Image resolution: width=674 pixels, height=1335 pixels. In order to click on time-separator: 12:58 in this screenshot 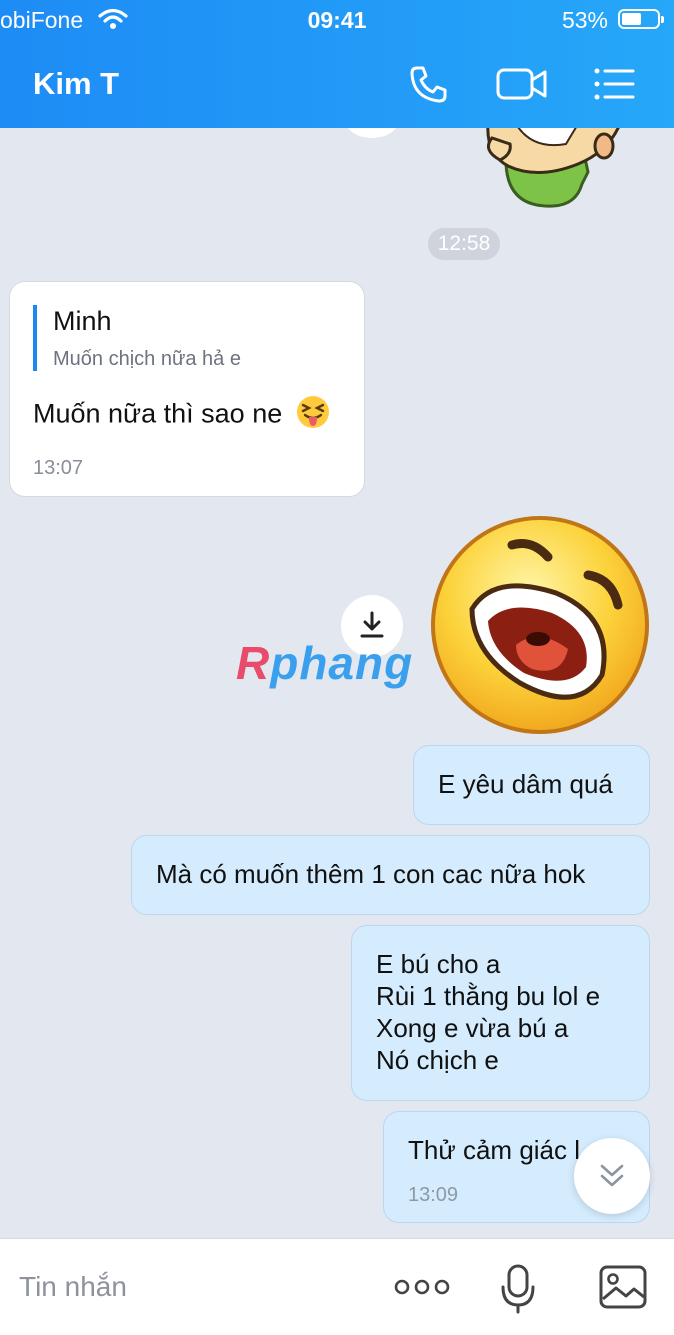, I will do `click(464, 244)`.